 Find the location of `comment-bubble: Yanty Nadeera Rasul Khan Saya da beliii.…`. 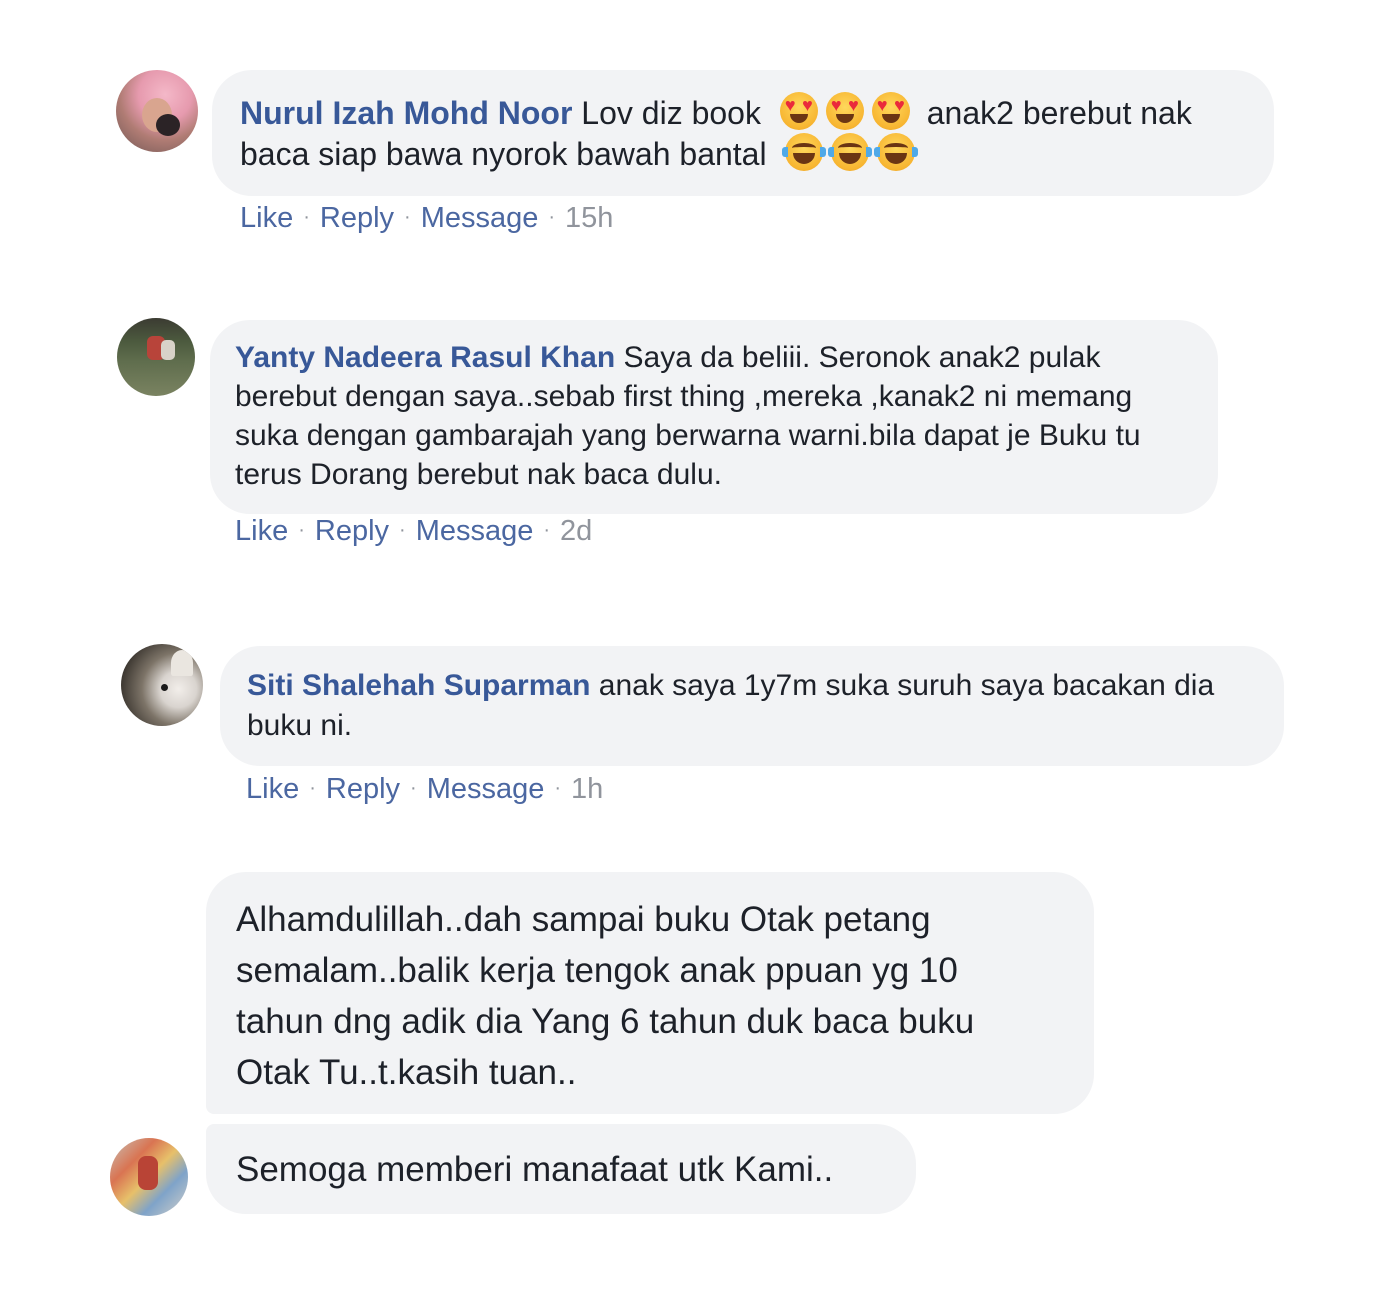

comment-bubble: Yanty Nadeera Rasul Khan Saya da beliii.… is located at coordinates (714, 417).